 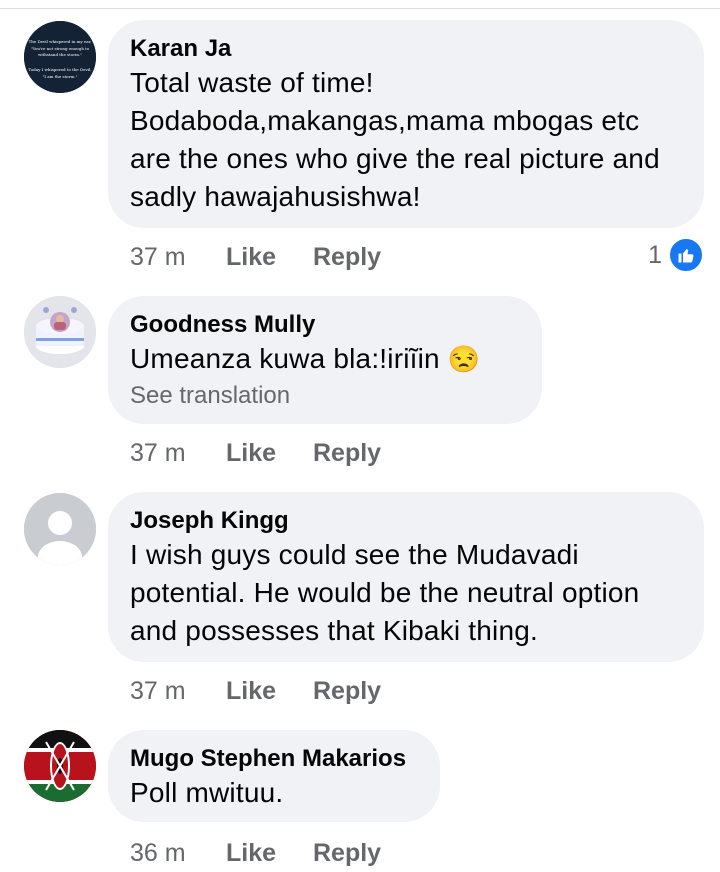 I want to click on timestamp: 36 m, so click(x=158, y=853).